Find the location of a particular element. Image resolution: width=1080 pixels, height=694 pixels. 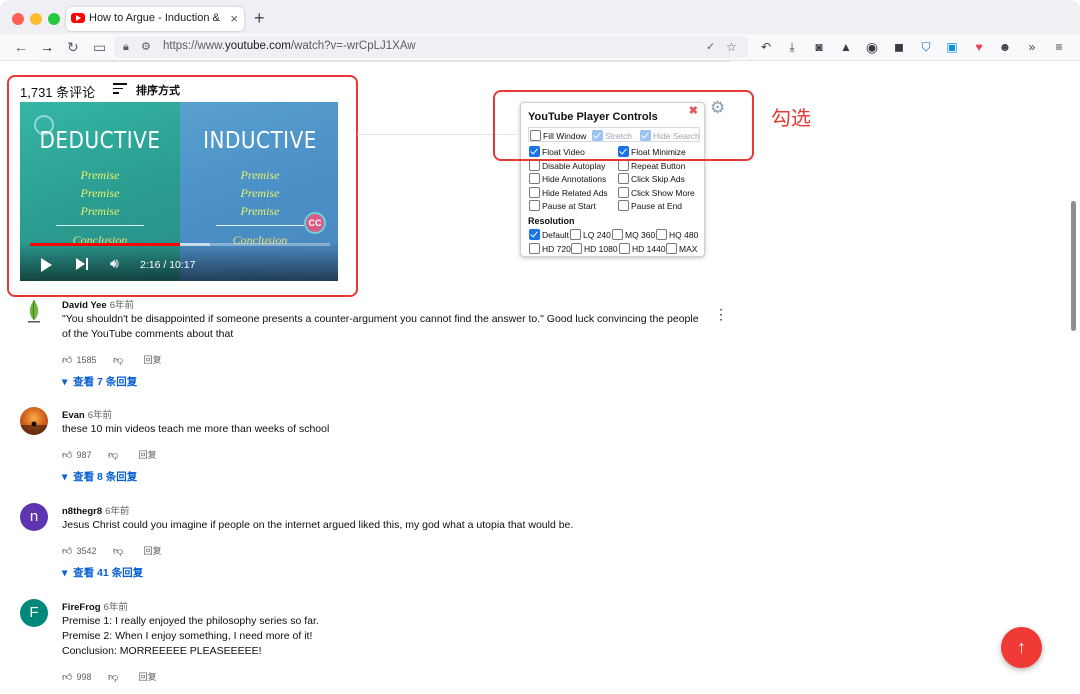

resolution-option: HD 1440 is located at coordinates (642, 248).